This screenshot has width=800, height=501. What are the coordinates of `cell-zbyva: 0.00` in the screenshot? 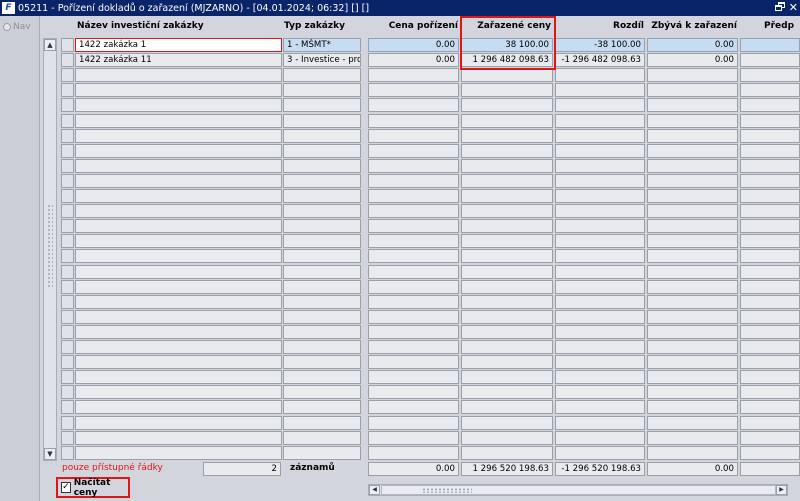 It's located at (692, 45).